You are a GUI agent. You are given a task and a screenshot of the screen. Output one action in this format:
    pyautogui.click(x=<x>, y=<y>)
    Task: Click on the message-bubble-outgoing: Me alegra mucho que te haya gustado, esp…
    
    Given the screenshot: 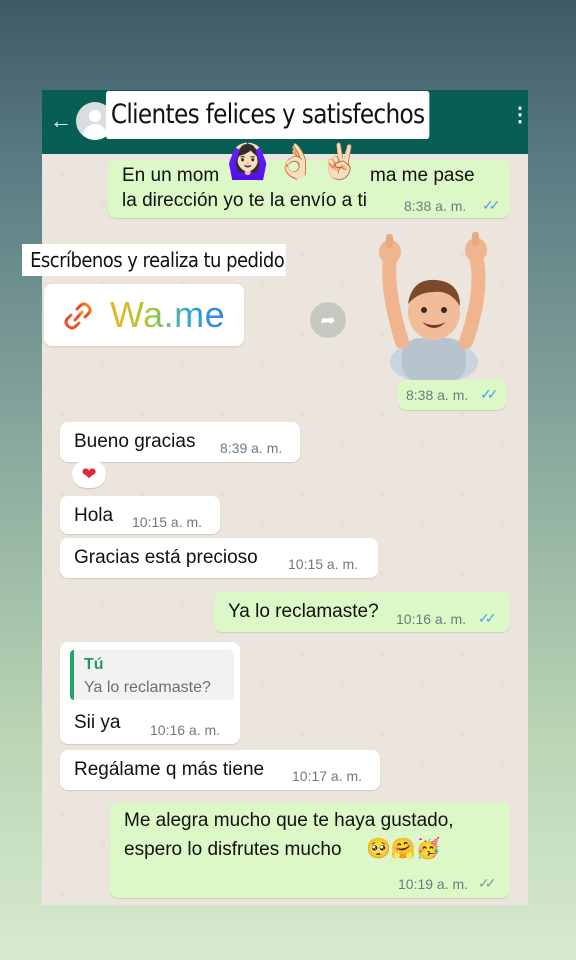 What is the action you would take?
    pyautogui.click(x=310, y=850)
    